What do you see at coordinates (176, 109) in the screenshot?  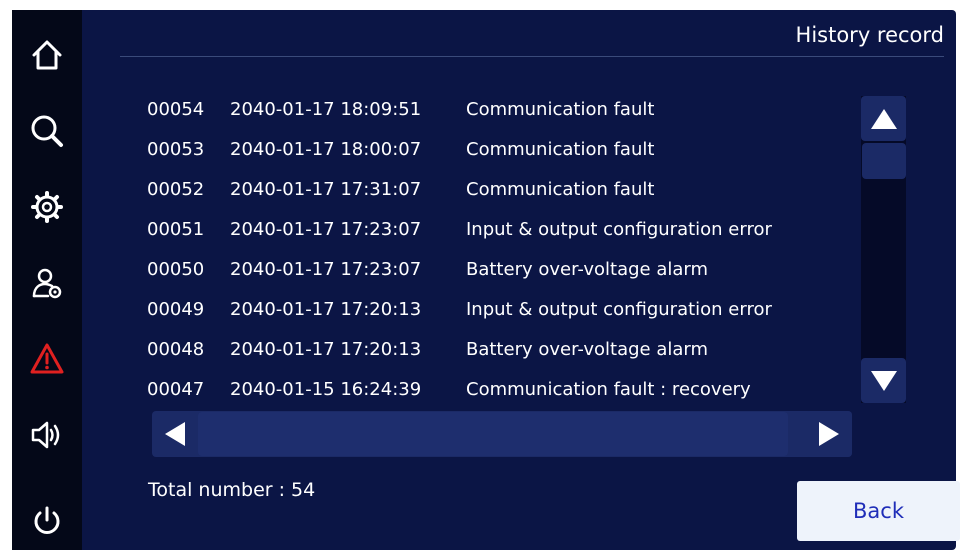 I see `record-id: 00054` at bounding box center [176, 109].